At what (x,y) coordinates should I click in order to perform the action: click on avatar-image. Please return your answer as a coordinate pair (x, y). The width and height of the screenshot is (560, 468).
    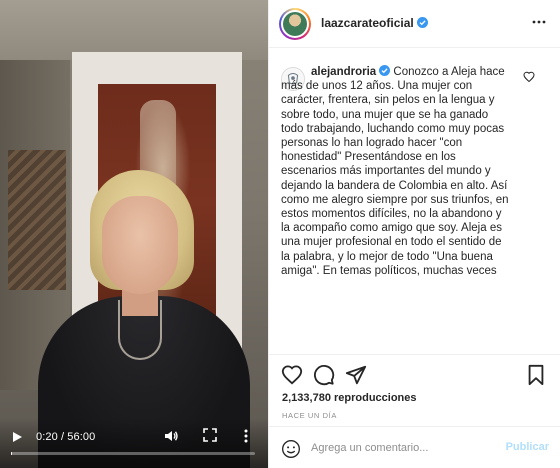
    Looking at the image, I should click on (295, 24).